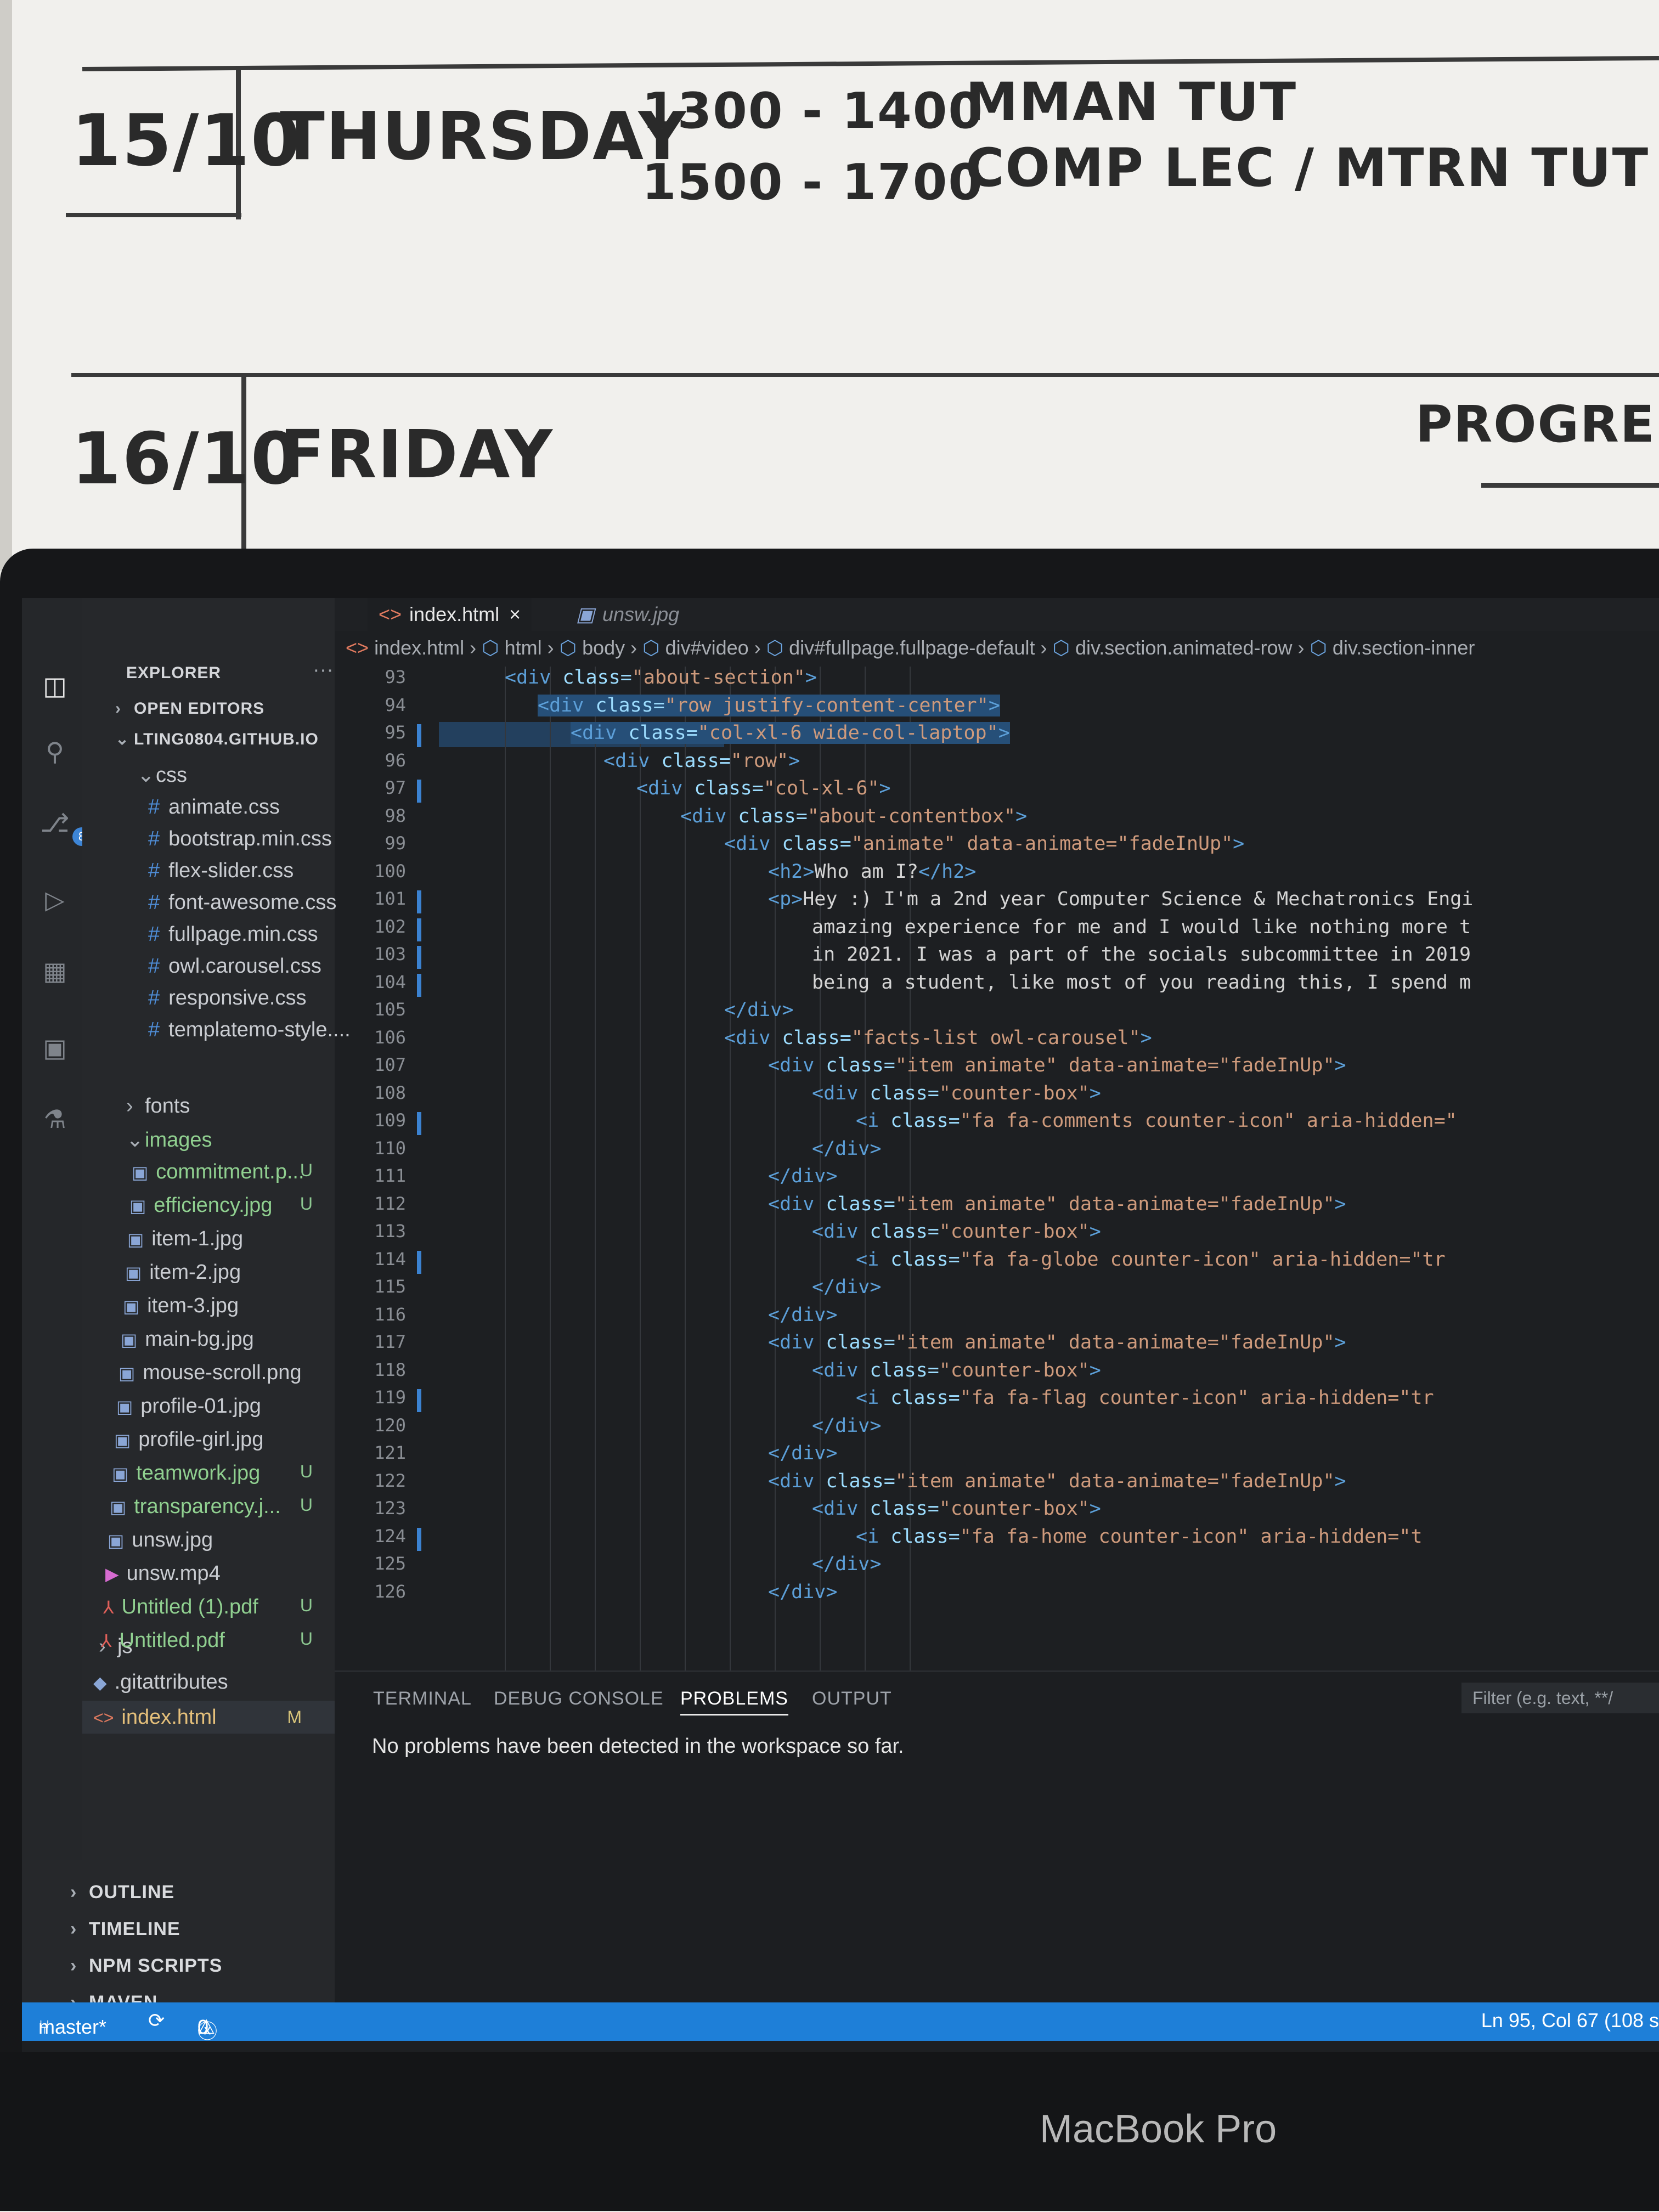 The image size is (1659, 2212). What do you see at coordinates (707, 647) in the screenshot?
I see `breadcrumb-item: div#video` at bounding box center [707, 647].